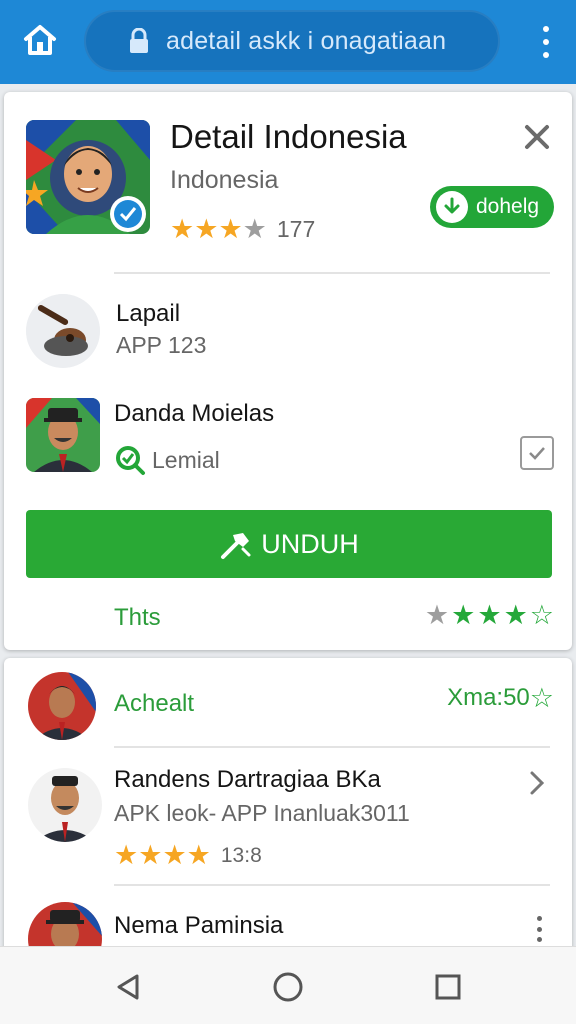 The image size is (576, 1024). I want to click on select-checkbox, so click(537, 453).